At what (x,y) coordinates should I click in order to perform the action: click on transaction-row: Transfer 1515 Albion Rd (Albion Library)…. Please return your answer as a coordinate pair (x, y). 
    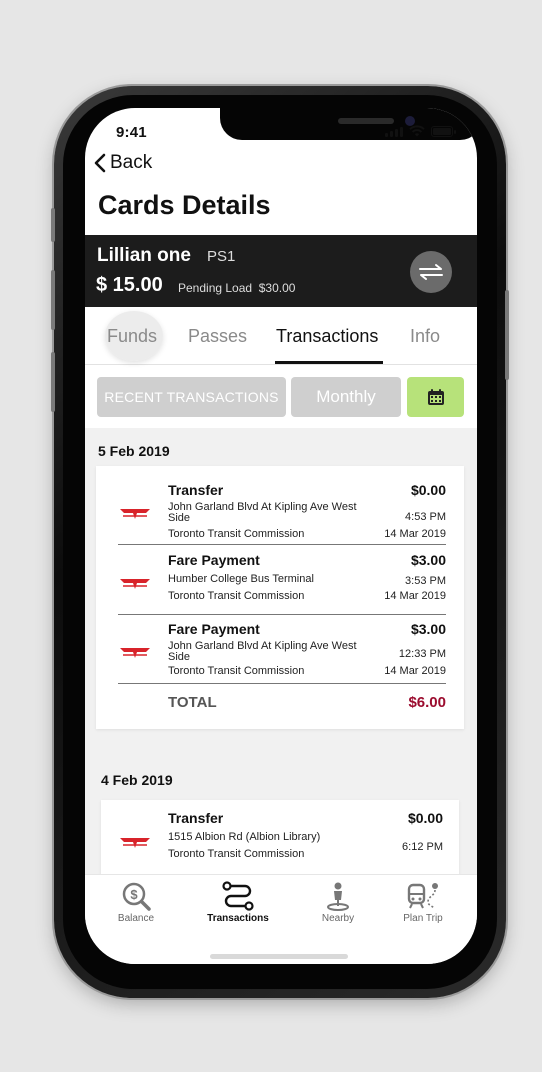
    Looking at the image, I should click on (280, 840).